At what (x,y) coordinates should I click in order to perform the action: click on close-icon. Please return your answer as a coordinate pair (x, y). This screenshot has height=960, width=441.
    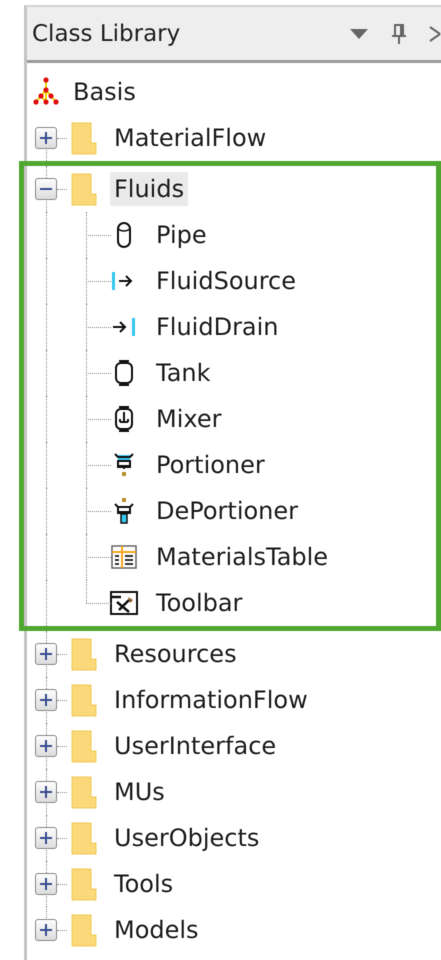
    Looking at the image, I should click on (435, 34).